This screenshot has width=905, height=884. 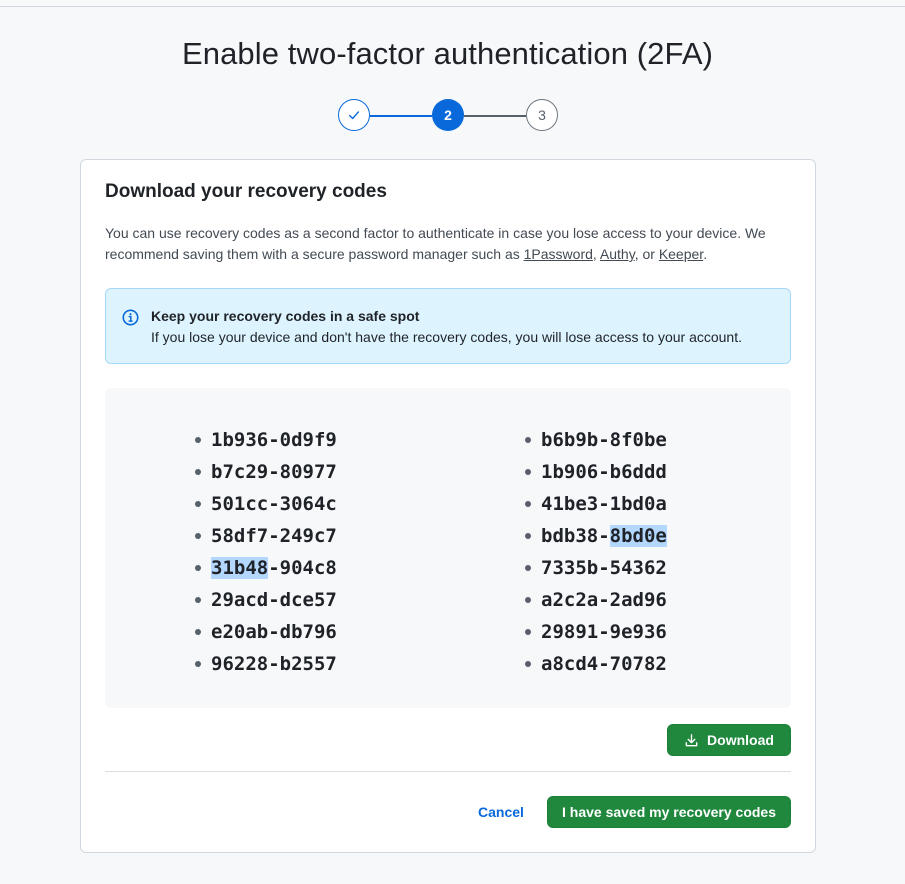 I want to click on recovery-code: e20ab-db796, so click(x=266, y=632).